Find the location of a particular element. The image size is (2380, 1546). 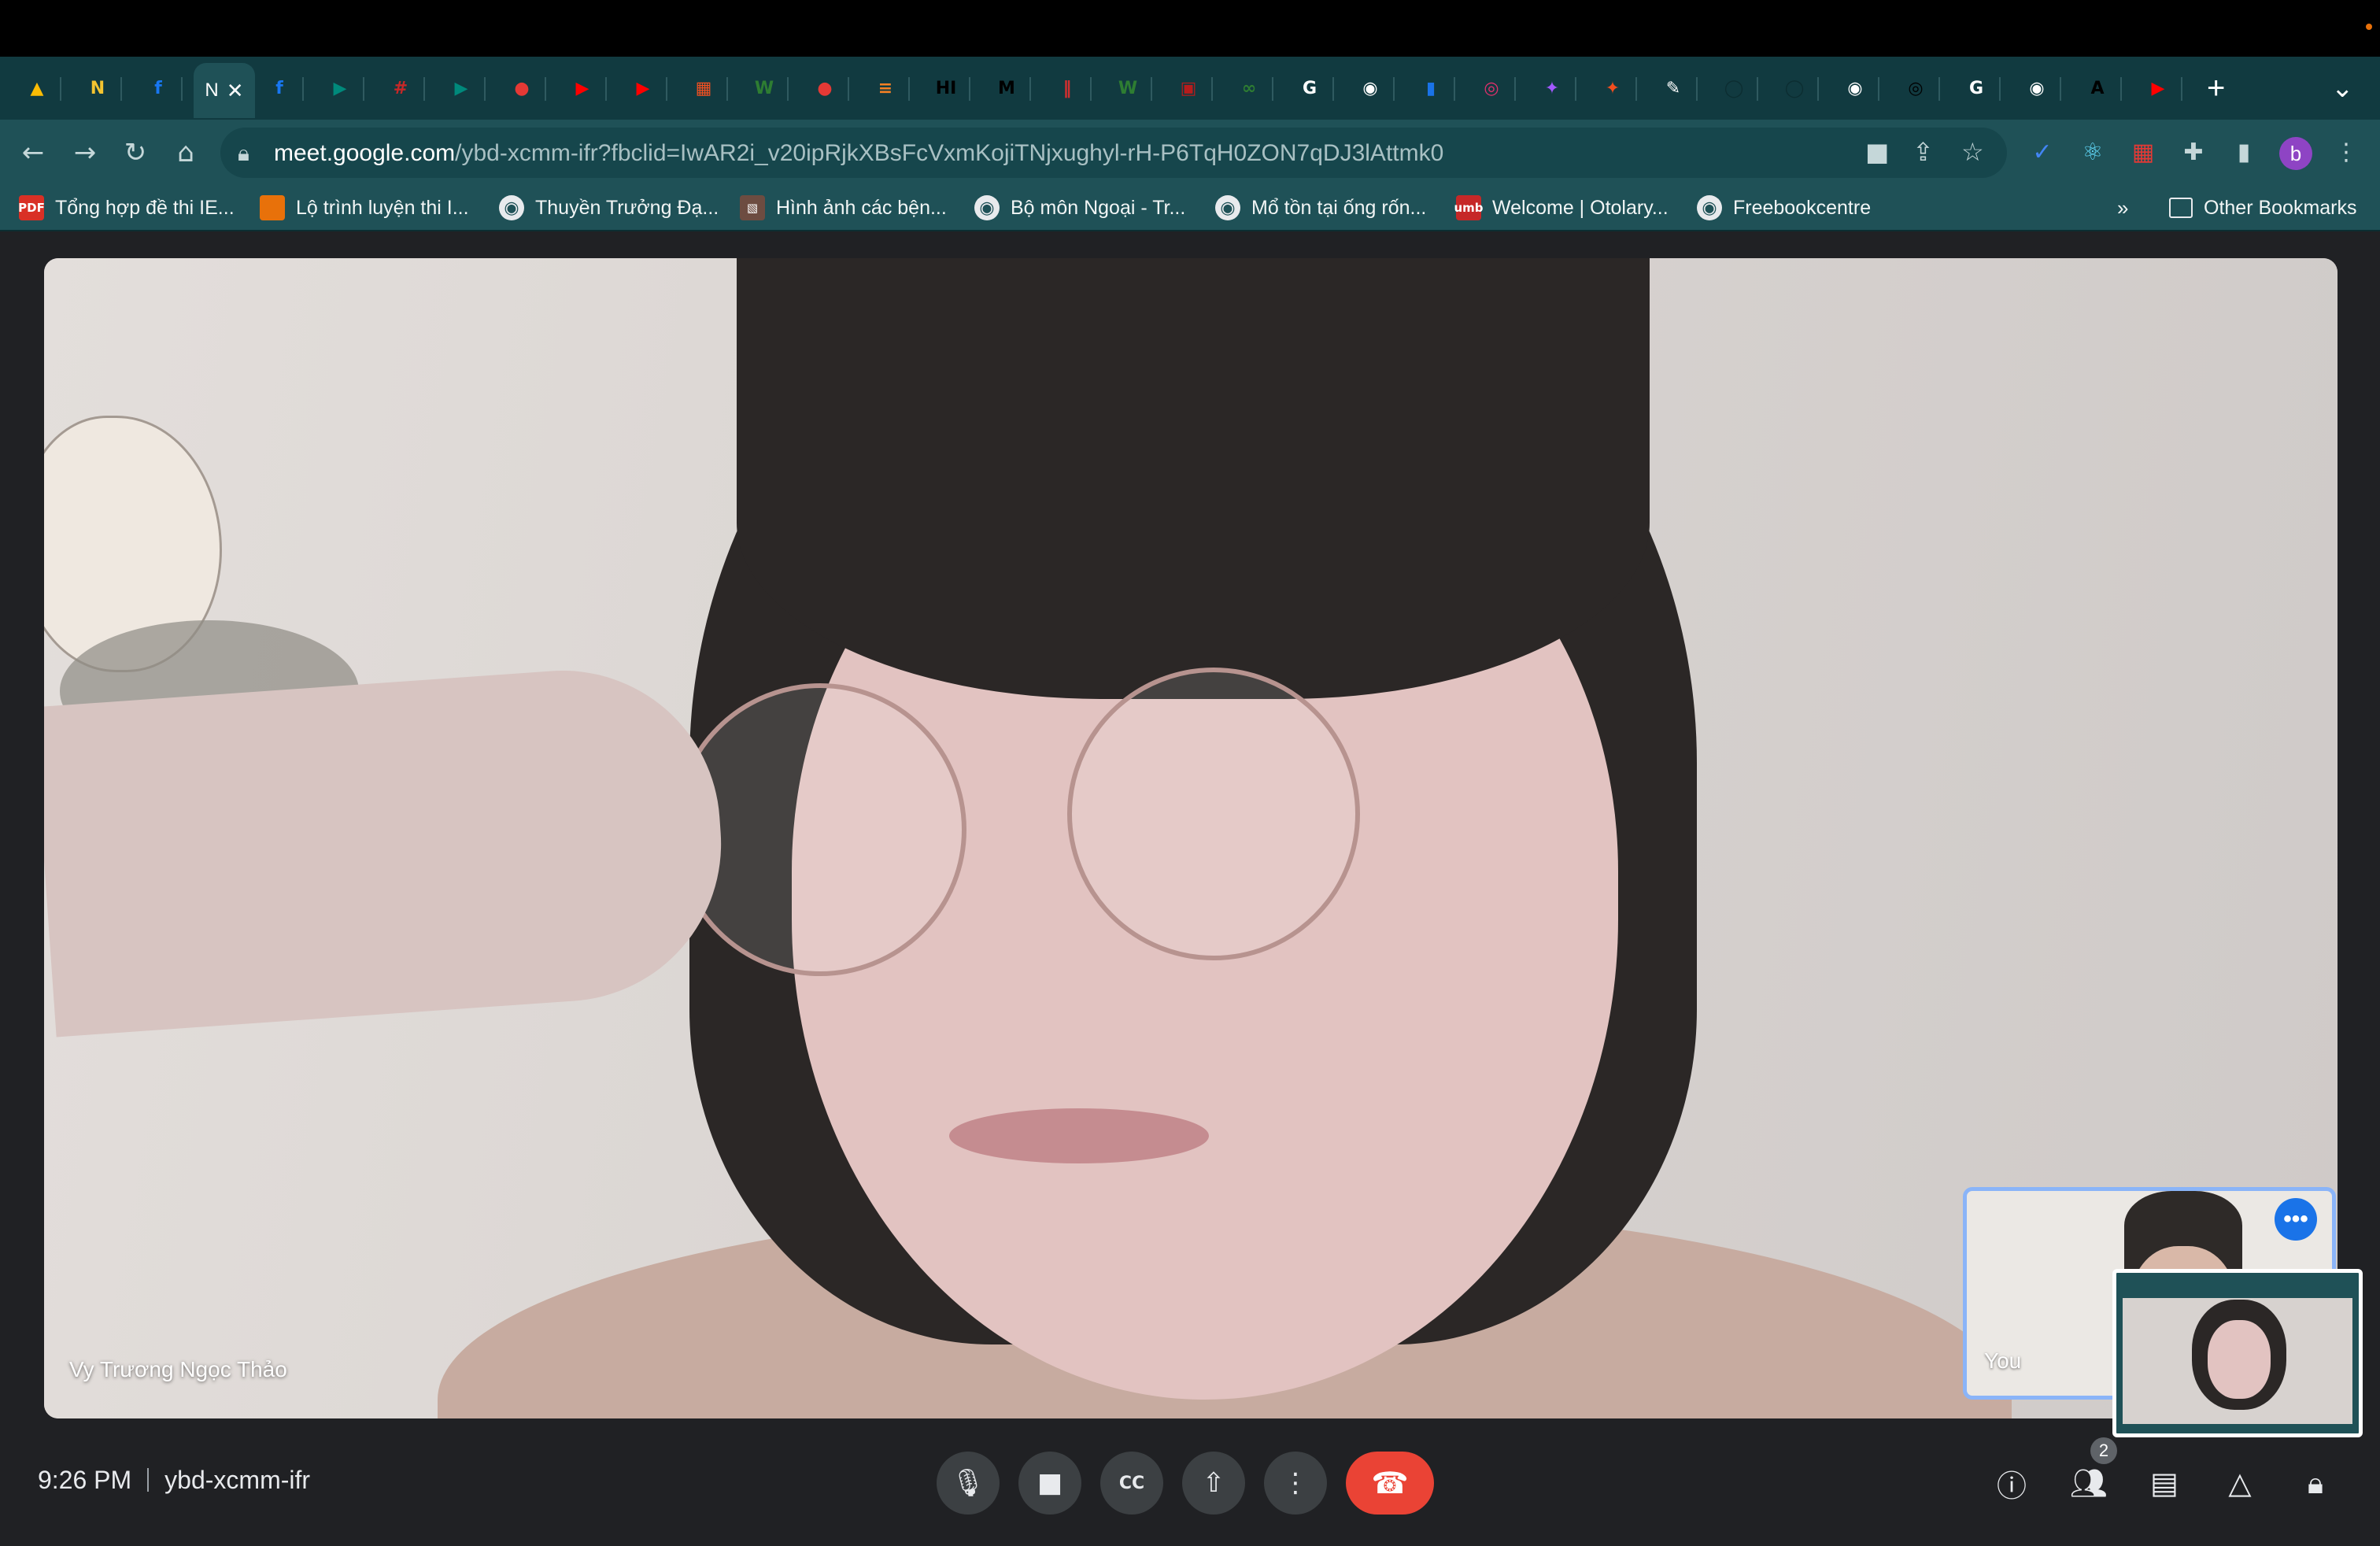

chat-icon: ▤ is located at coordinates (2164, 1483).